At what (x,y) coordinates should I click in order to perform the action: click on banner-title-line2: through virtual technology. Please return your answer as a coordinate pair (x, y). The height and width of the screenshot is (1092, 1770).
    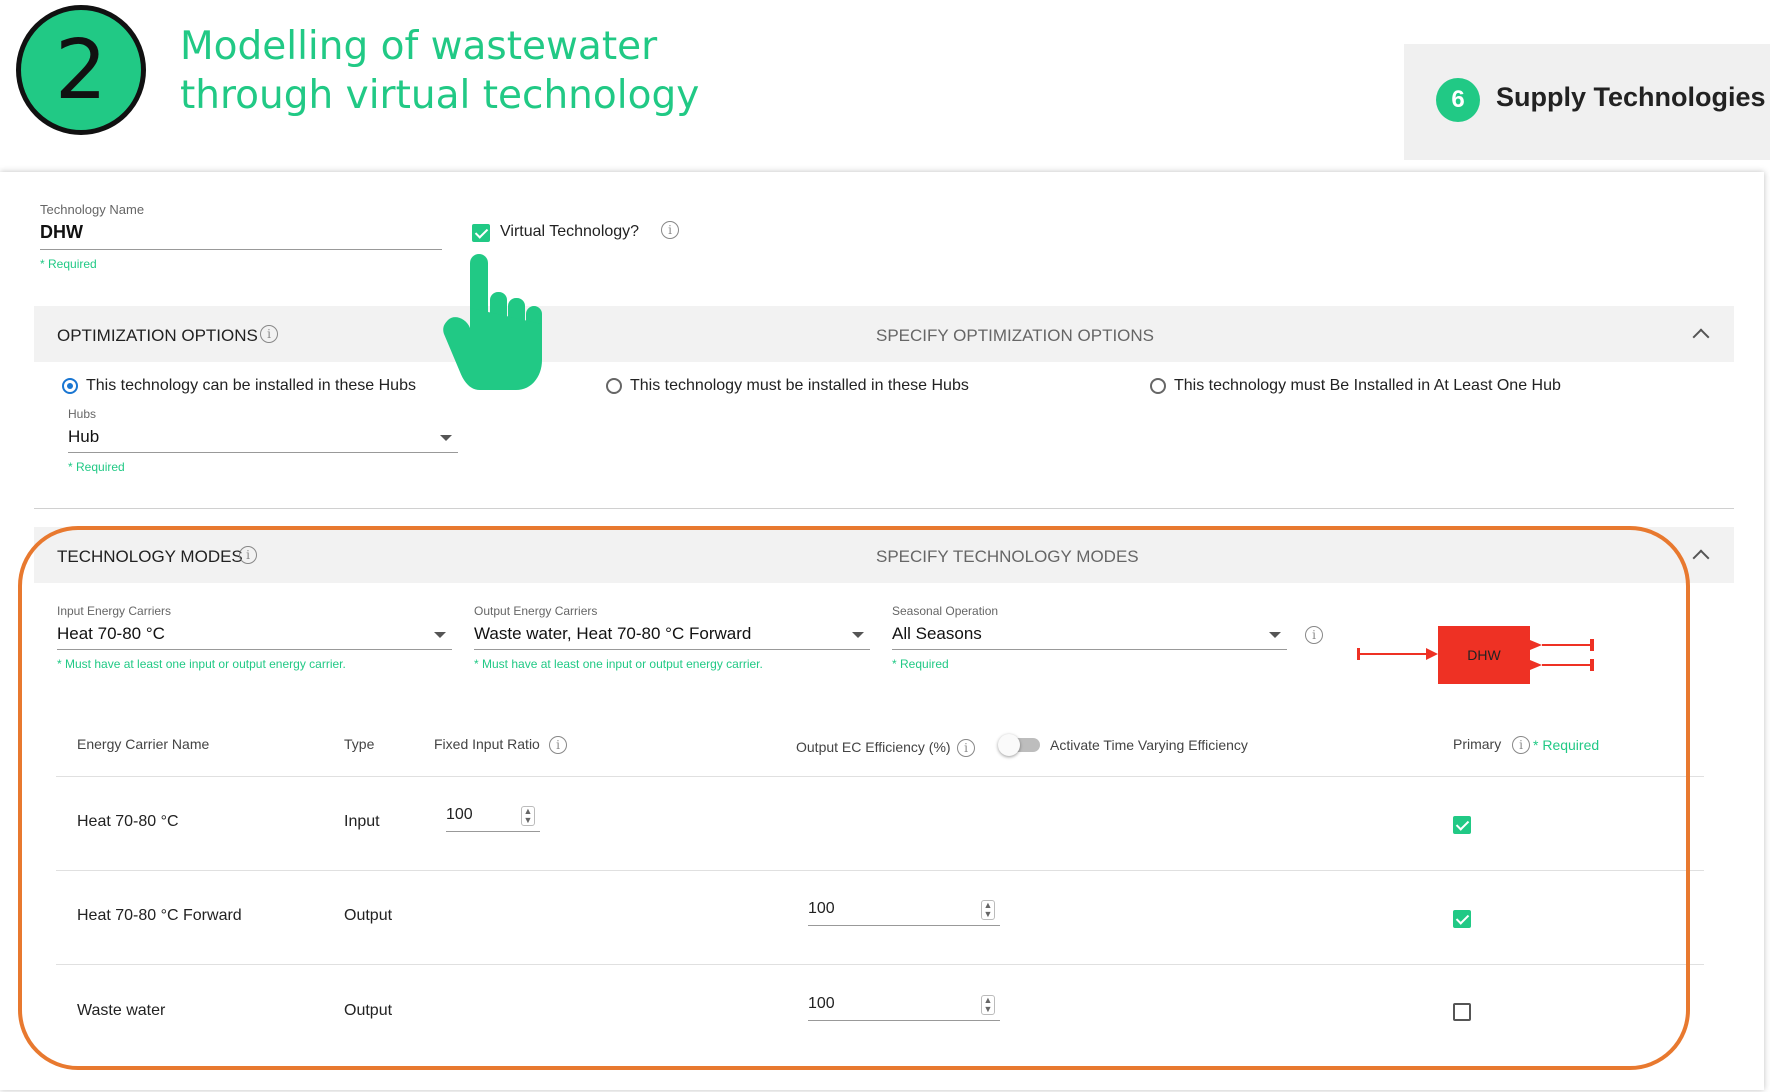
    Looking at the image, I should click on (440, 95).